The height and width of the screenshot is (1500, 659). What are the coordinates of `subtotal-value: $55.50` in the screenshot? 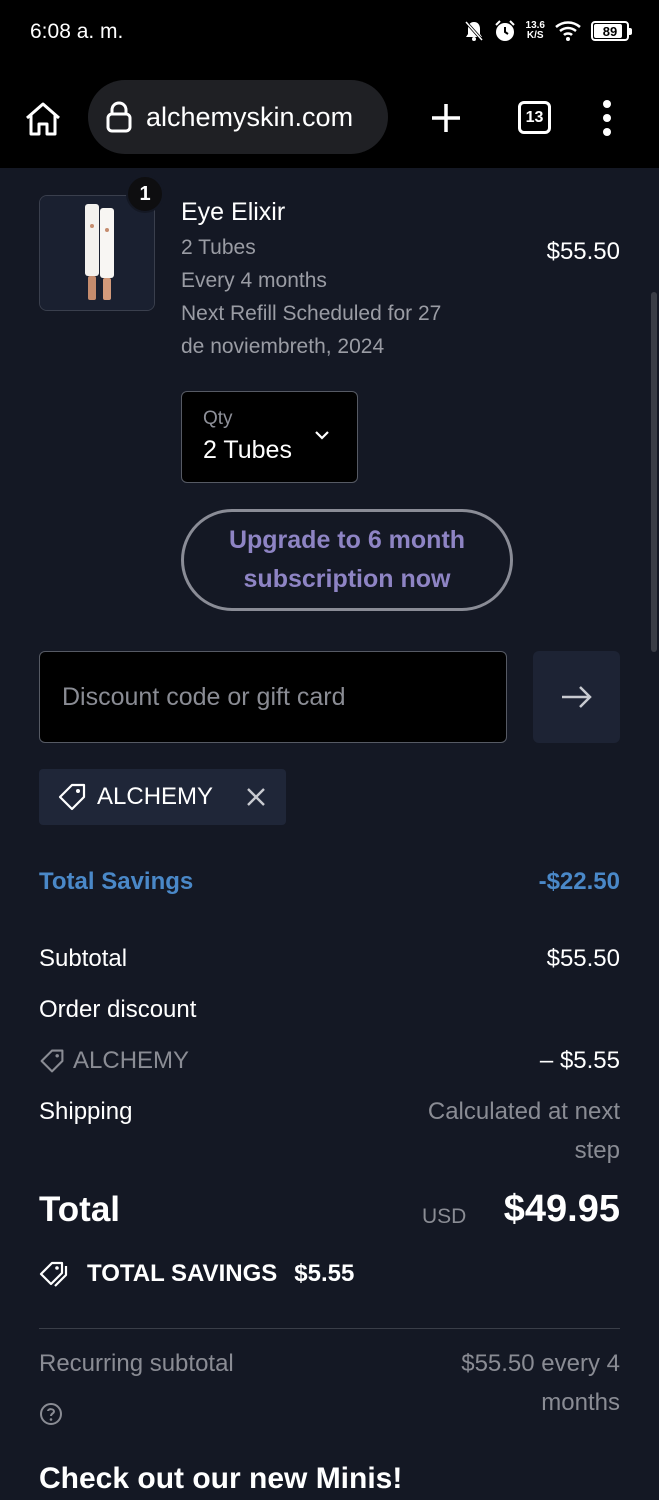 It's located at (583, 958).